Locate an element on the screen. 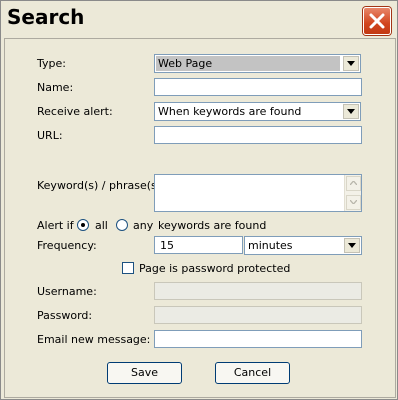 This screenshot has width=398, height=400. password-protected-label: Page is password protected is located at coordinates (214, 268).